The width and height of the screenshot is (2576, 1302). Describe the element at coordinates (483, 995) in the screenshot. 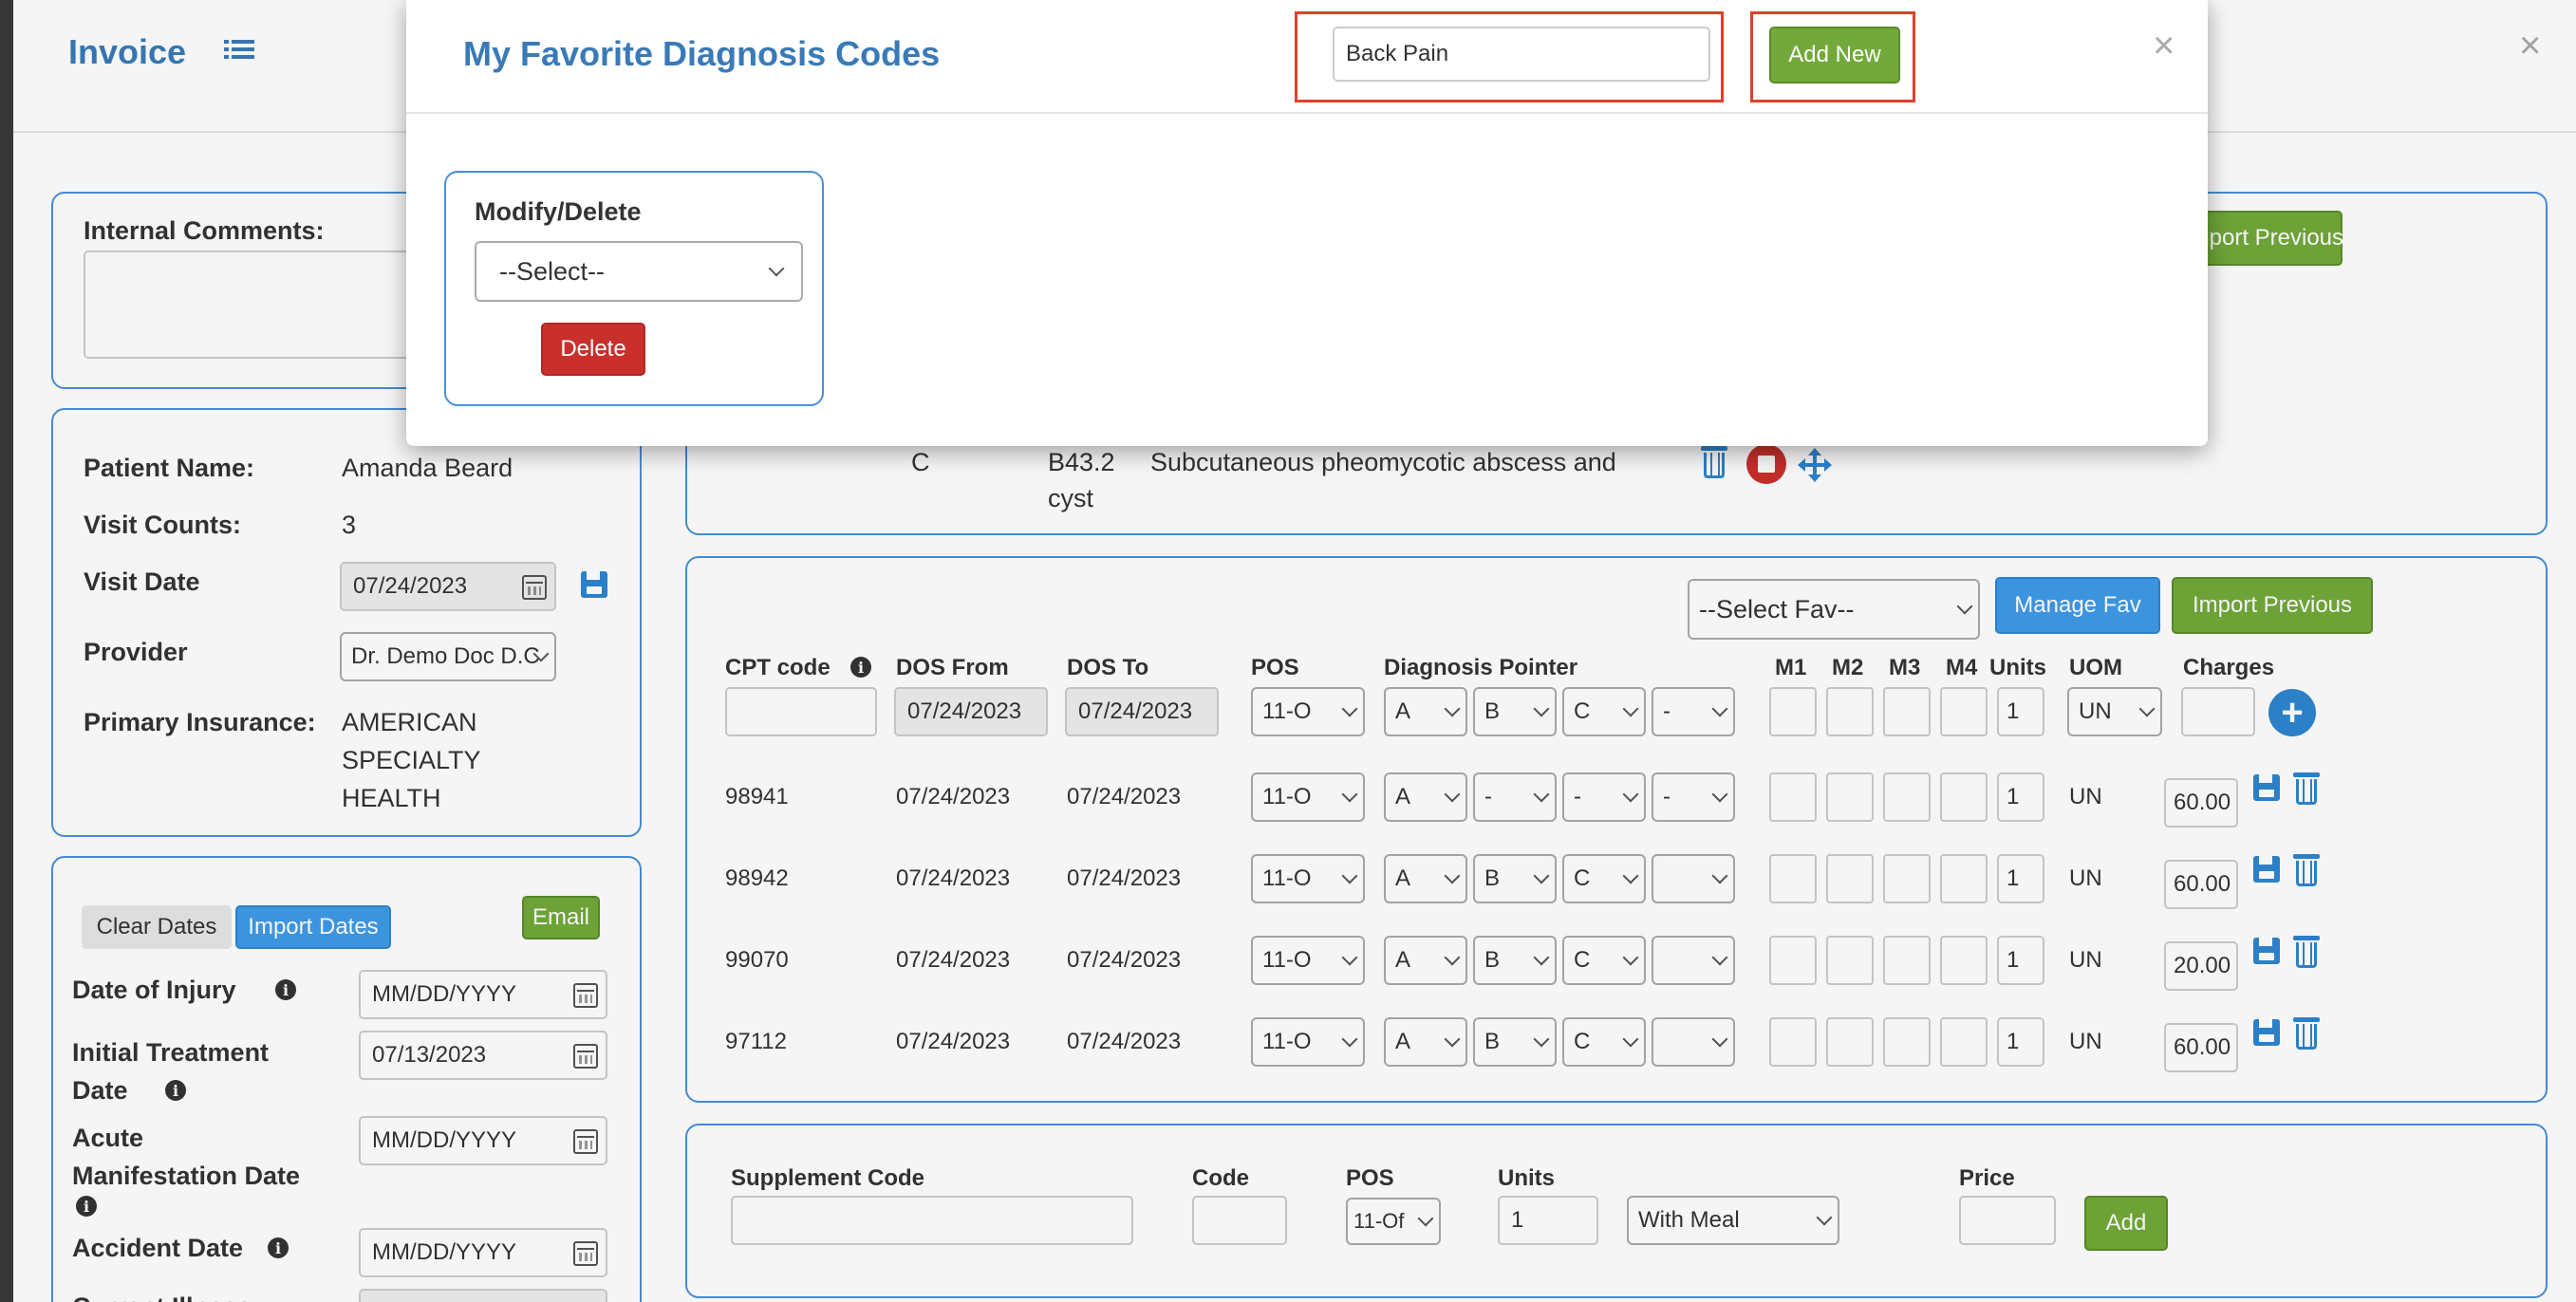

I see `date-of-injury-input: MM/DD/YYYY` at that location.